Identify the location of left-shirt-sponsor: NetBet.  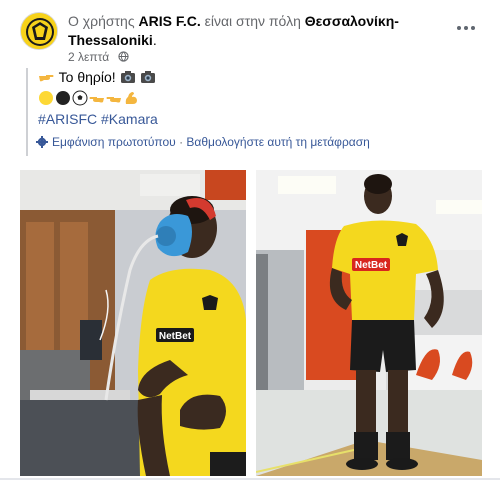
(175, 336).